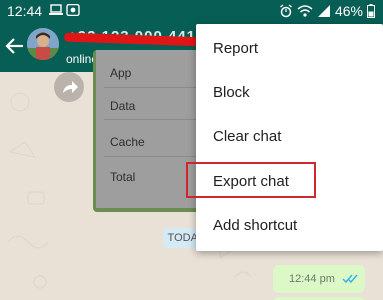 The image size is (383, 300). I want to click on forward-icon, so click(70, 87).